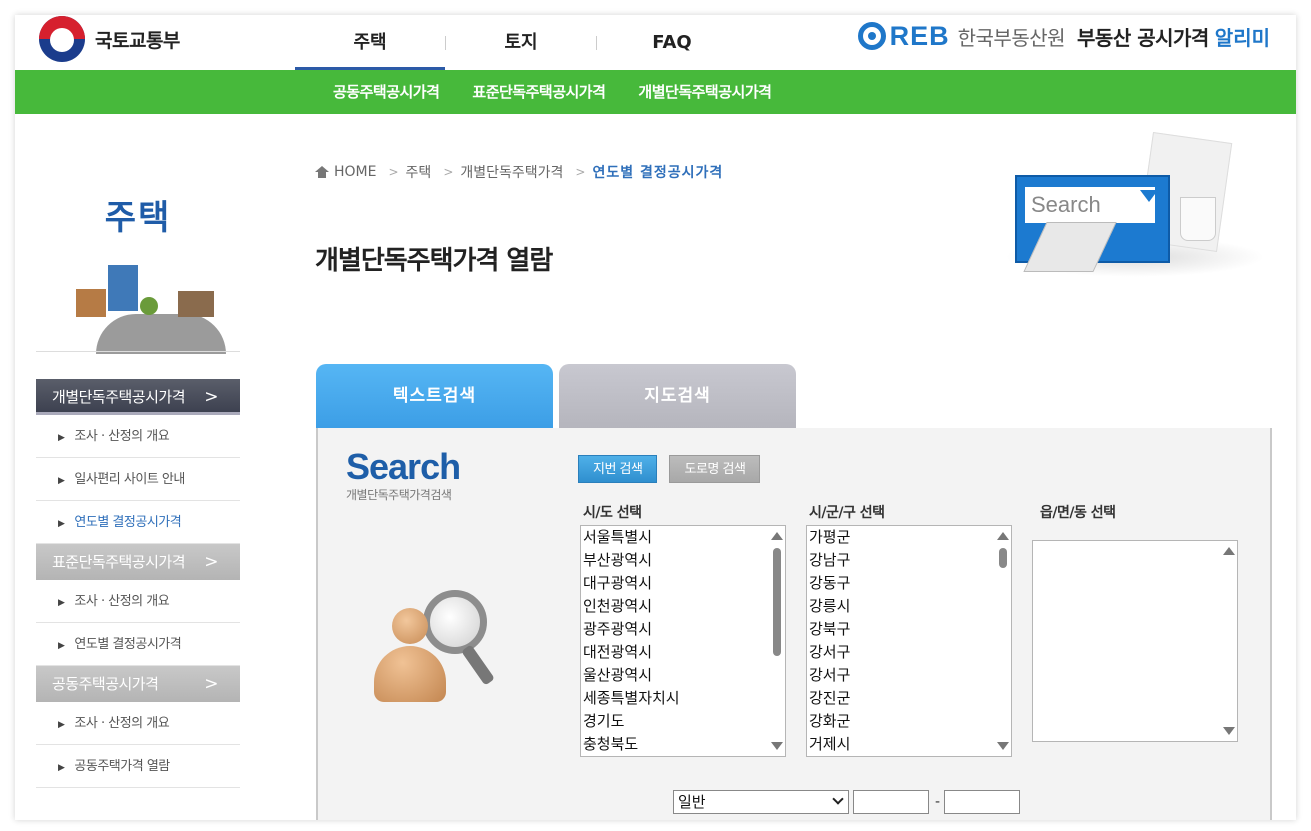 Image resolution: width=1311 pixels, height=831 pixels. I want to click on list-item: 강릉시, so click(909, 606).